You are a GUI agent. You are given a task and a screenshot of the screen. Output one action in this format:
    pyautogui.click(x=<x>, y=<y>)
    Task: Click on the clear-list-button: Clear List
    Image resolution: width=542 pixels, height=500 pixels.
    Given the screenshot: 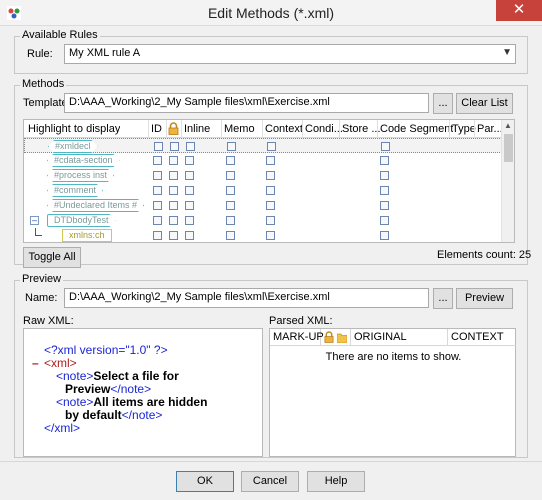 What is the action you would take?
    pyautogui.click(x=484, y=103)
    